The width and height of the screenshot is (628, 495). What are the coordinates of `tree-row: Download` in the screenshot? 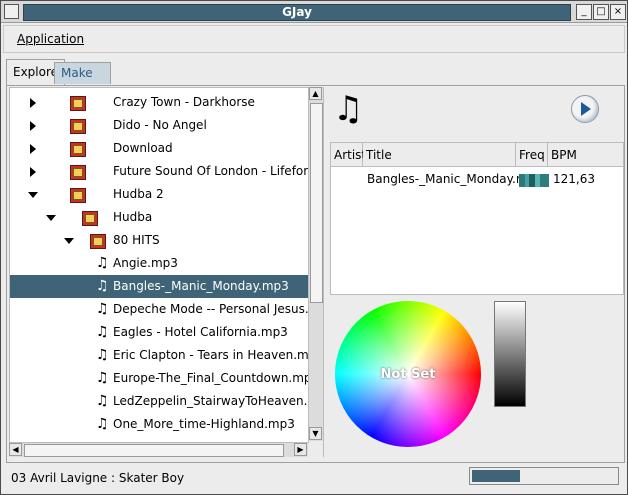 It's located at (159, 148).